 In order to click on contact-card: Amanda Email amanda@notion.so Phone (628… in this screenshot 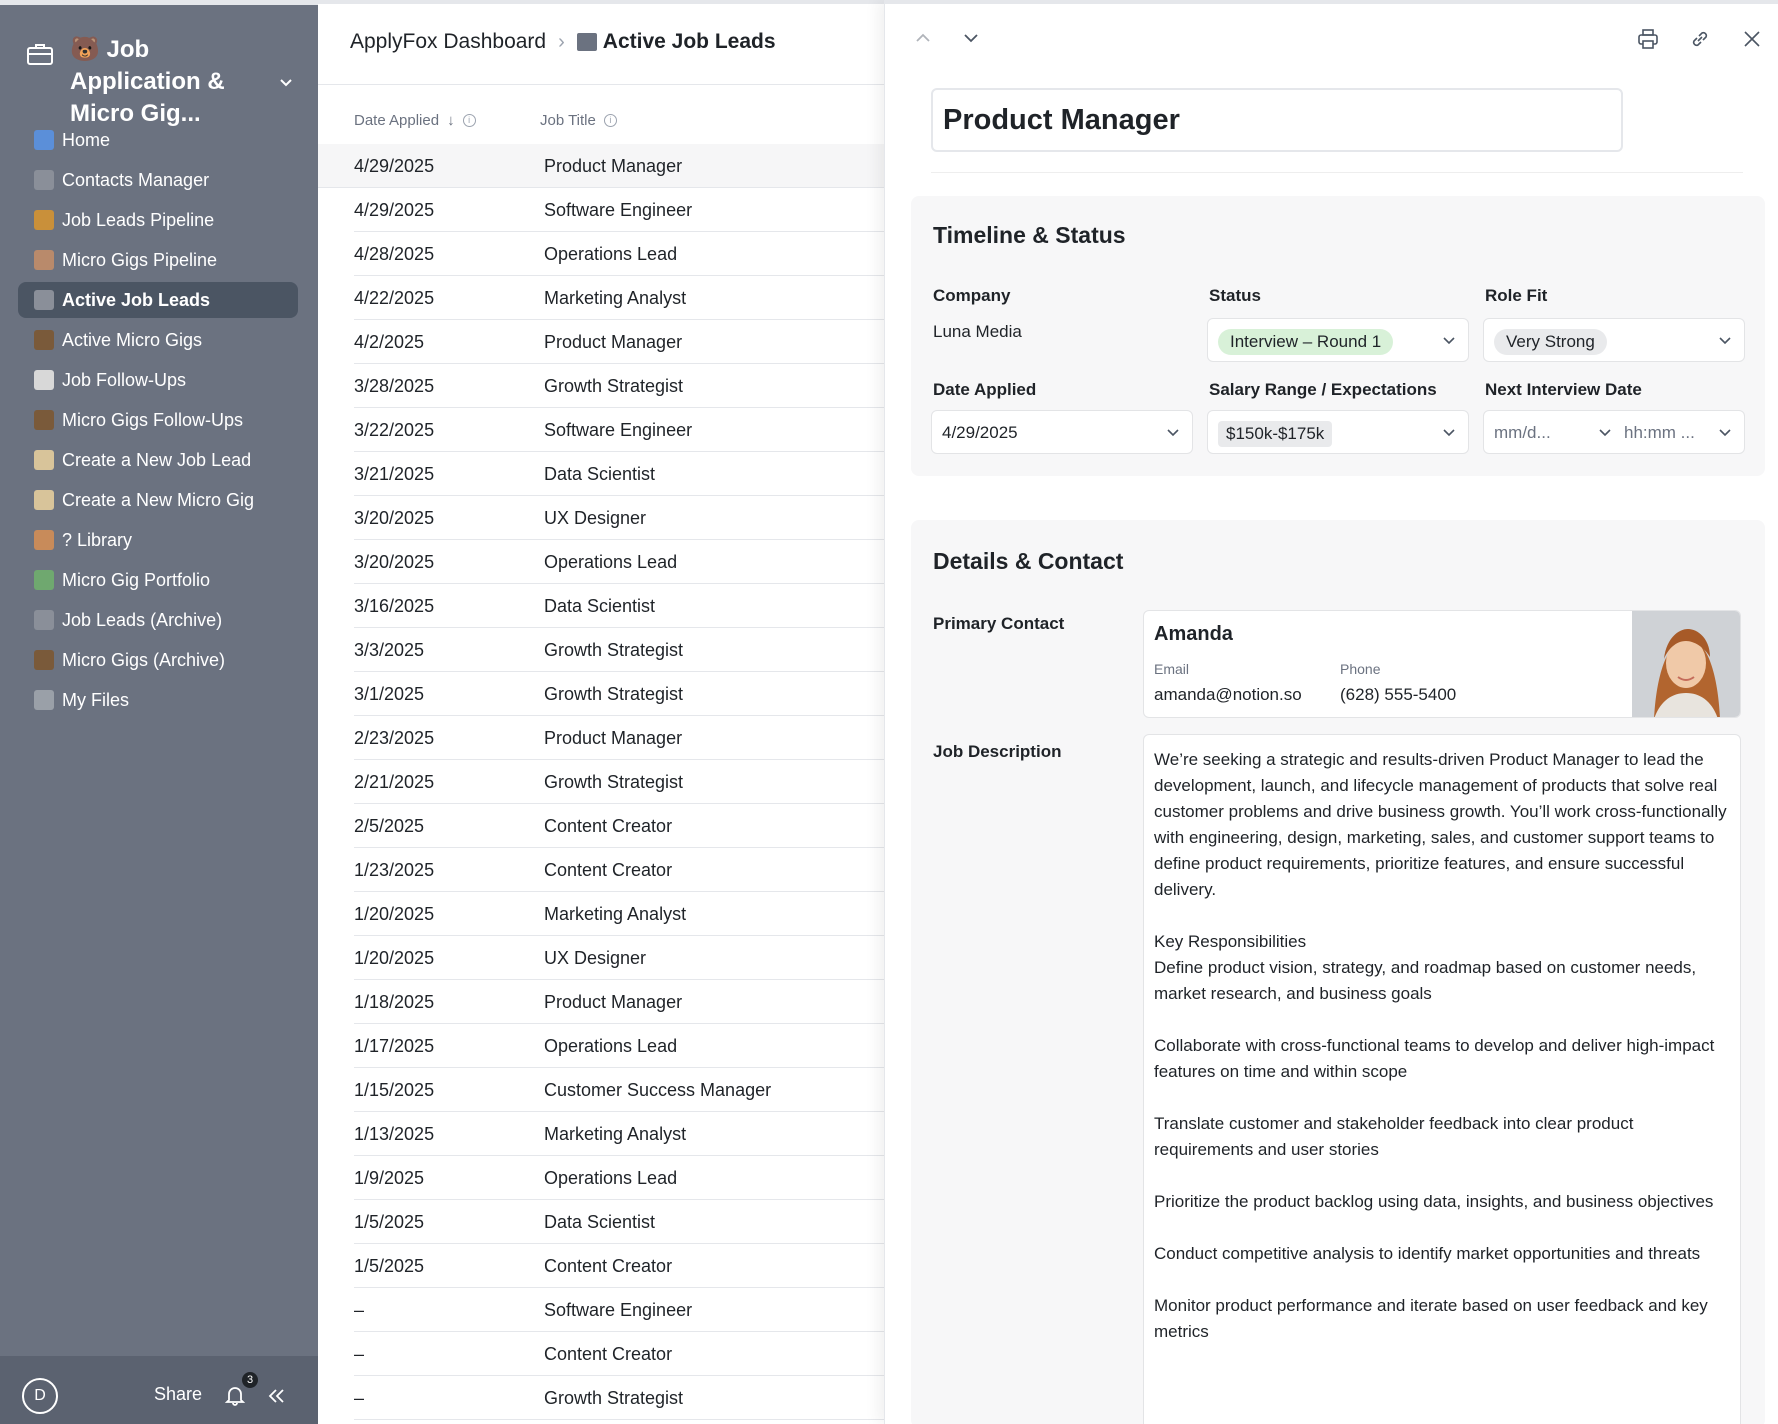, I will do `click(1442, 664)`.